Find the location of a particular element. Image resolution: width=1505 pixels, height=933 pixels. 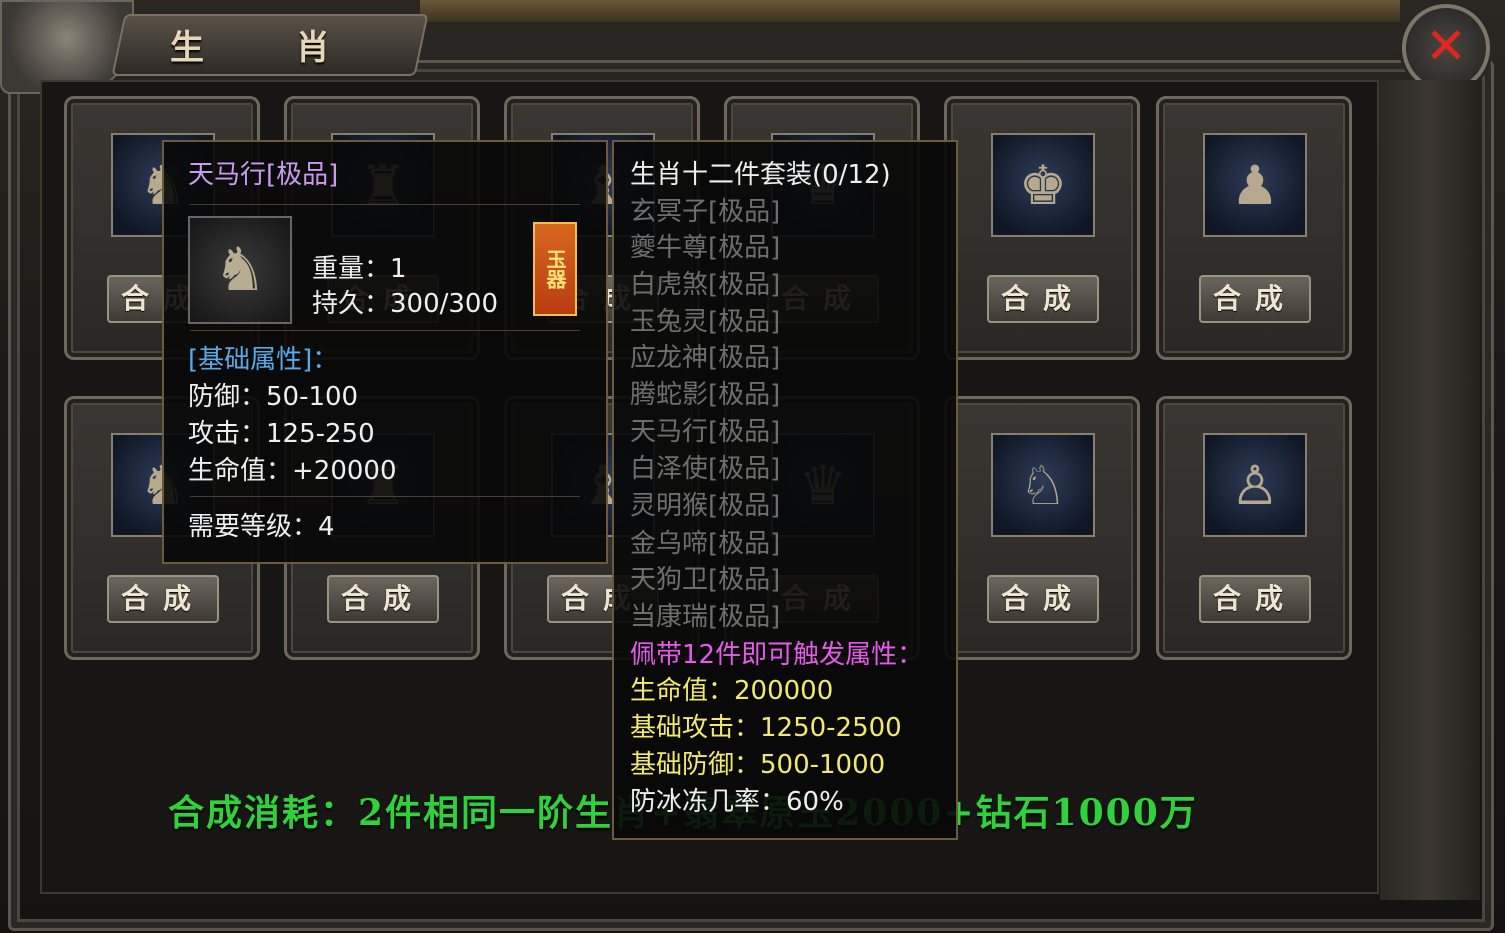

zodiac-slot: ♙ 合成 is located at coordinates (1254, 528).